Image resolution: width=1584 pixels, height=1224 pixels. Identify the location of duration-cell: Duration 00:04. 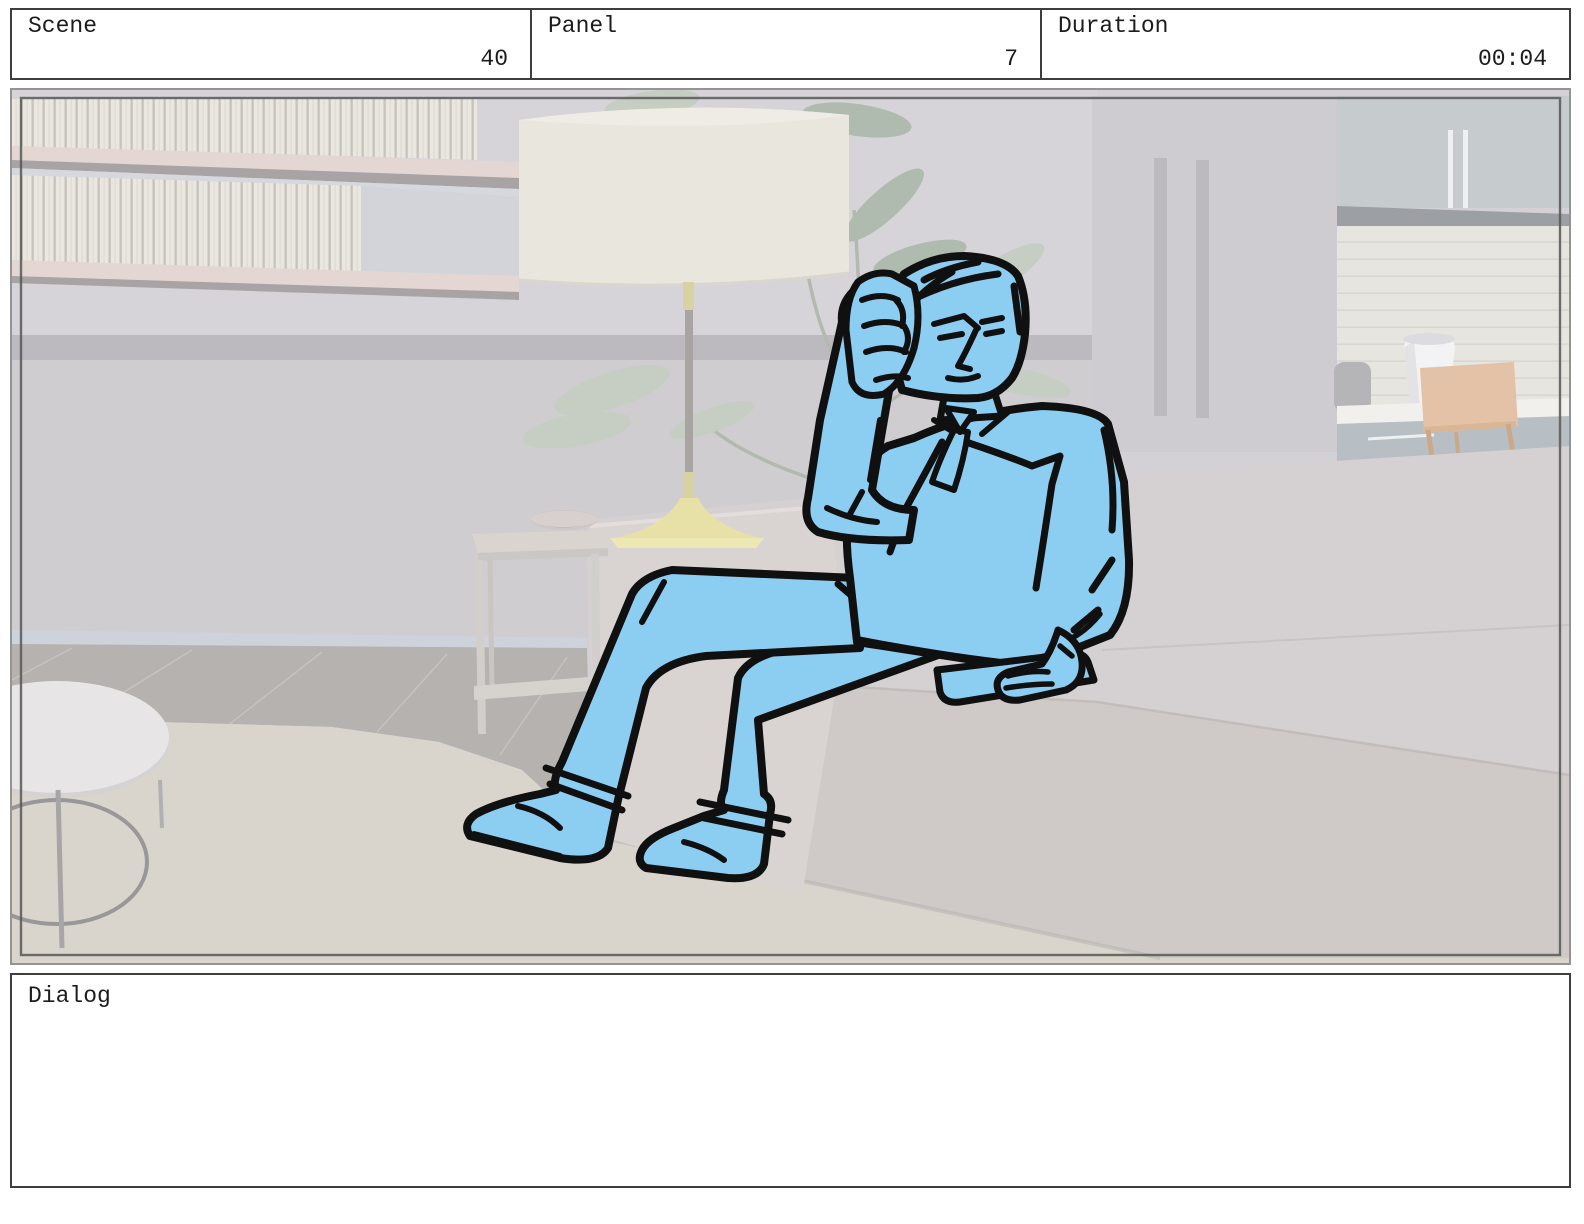
(1305, 44).